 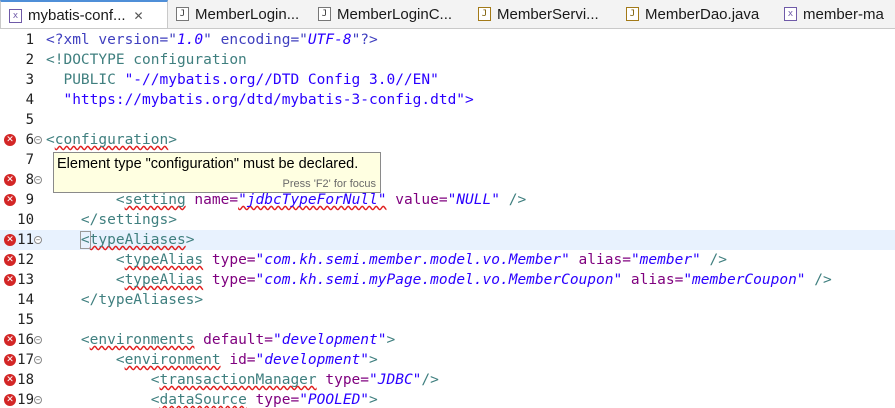 What do you see at coordinates (190, 40) in the screenshot?
I see `code-token: 1.0` at bounding box center [190, 40].